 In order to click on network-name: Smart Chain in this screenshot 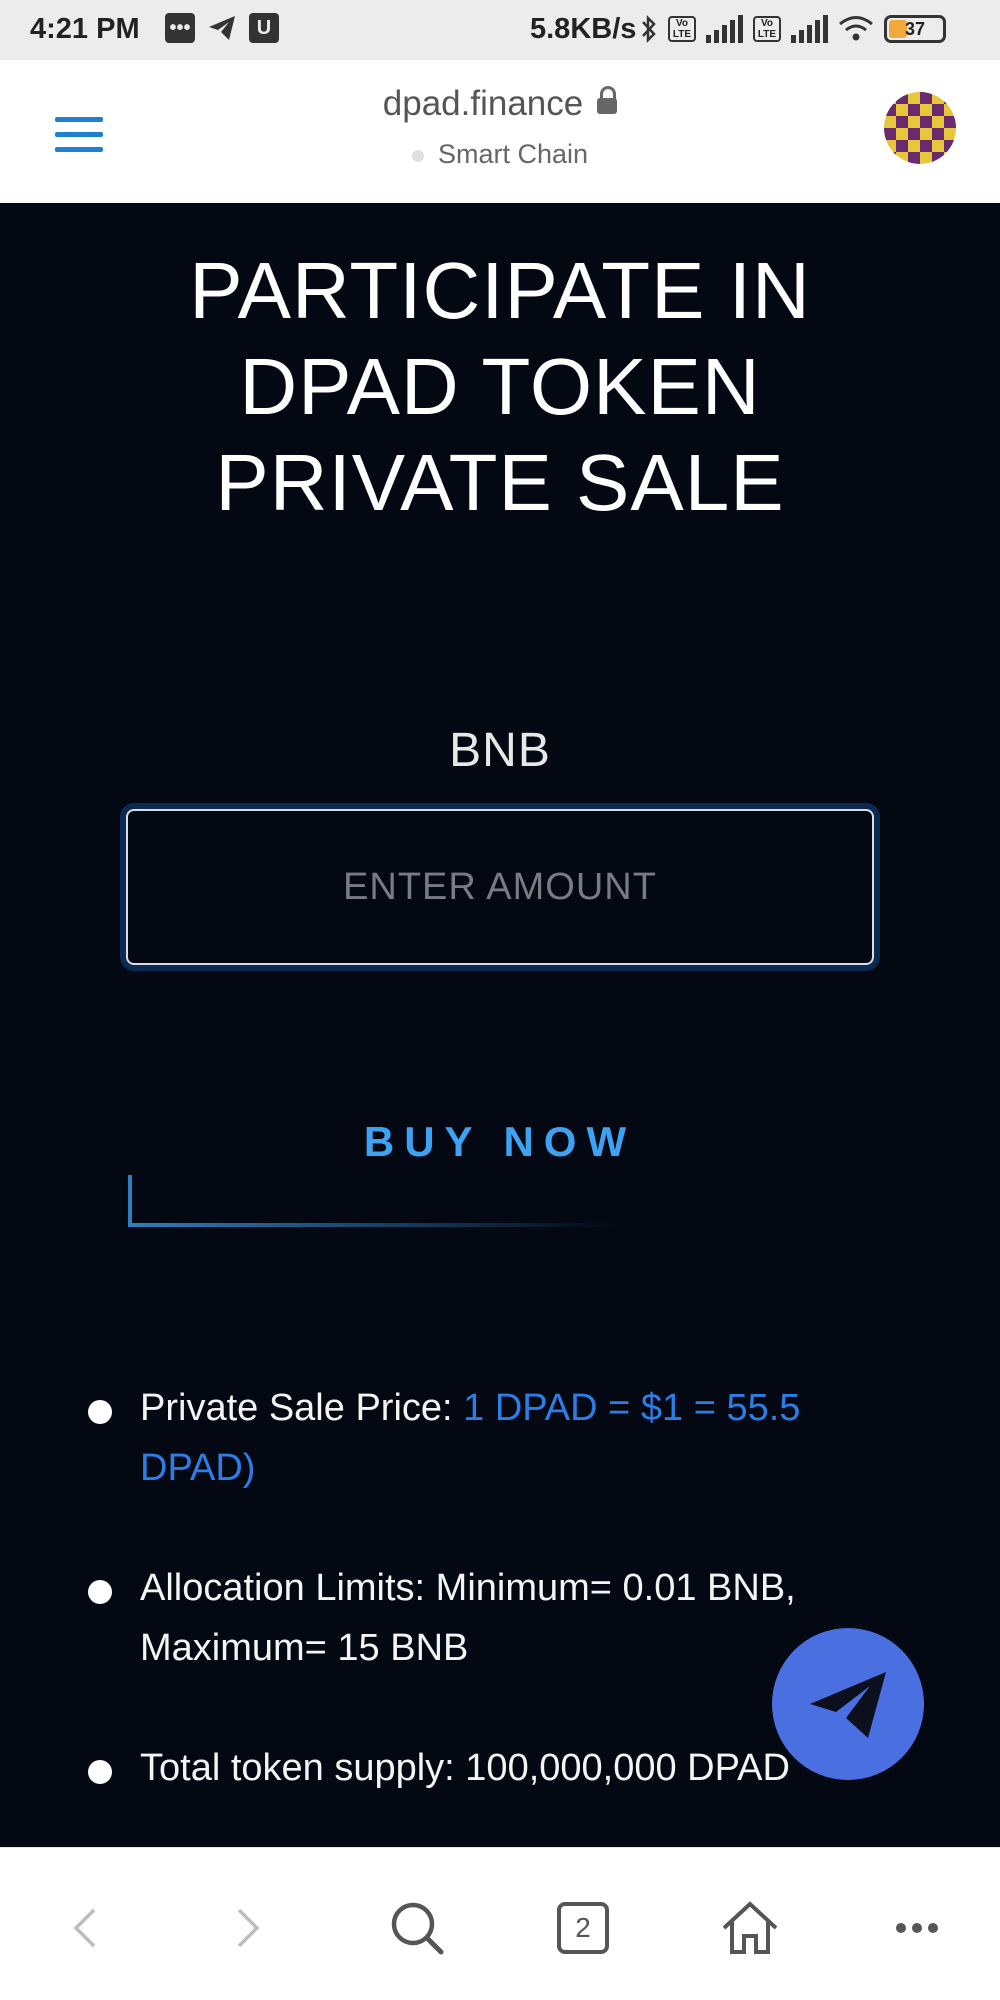, I will do `click(513, 154)`.